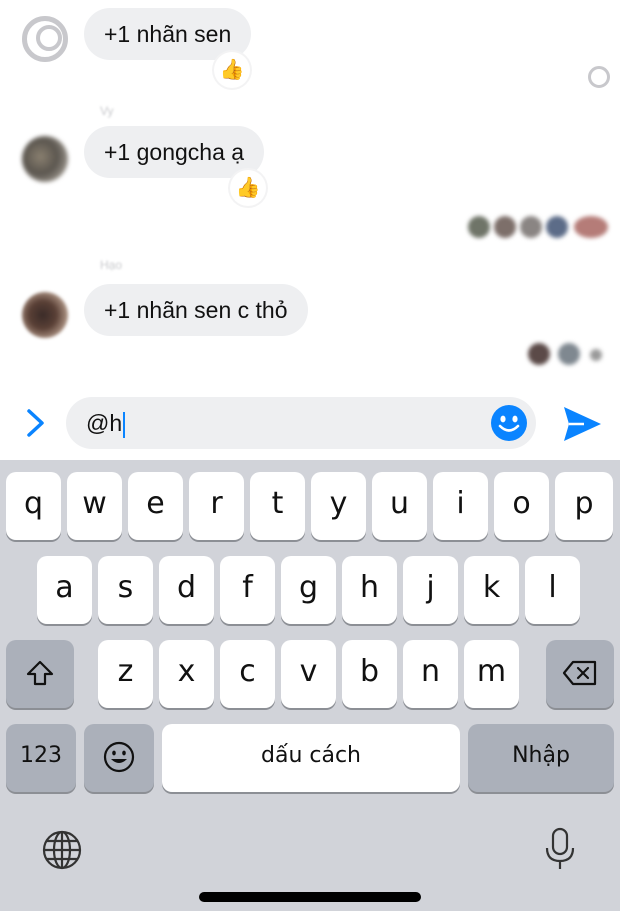 The height and width of the screenshot is (911, 620). I want to click on key-s: s, so click(125, 590).